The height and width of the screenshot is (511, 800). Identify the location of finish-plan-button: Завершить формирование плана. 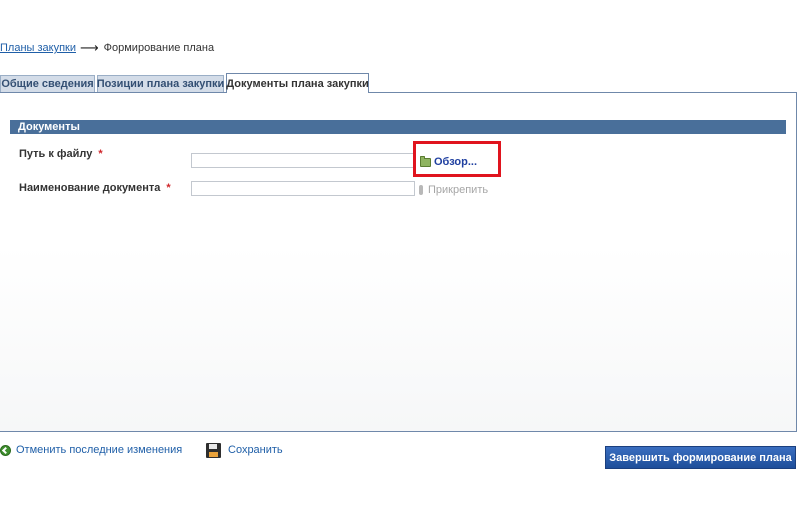
(700, 457).